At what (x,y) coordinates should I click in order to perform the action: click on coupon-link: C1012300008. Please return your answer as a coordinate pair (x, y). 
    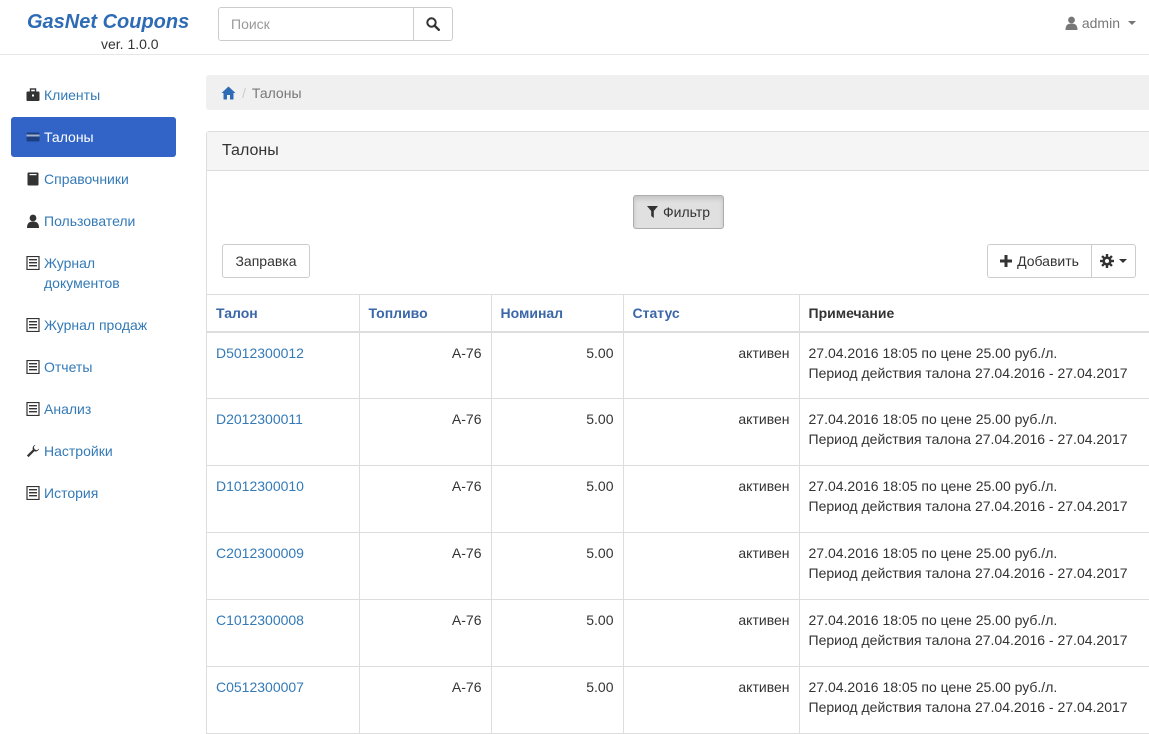
    Looking at the image, I should click on (283, 633).